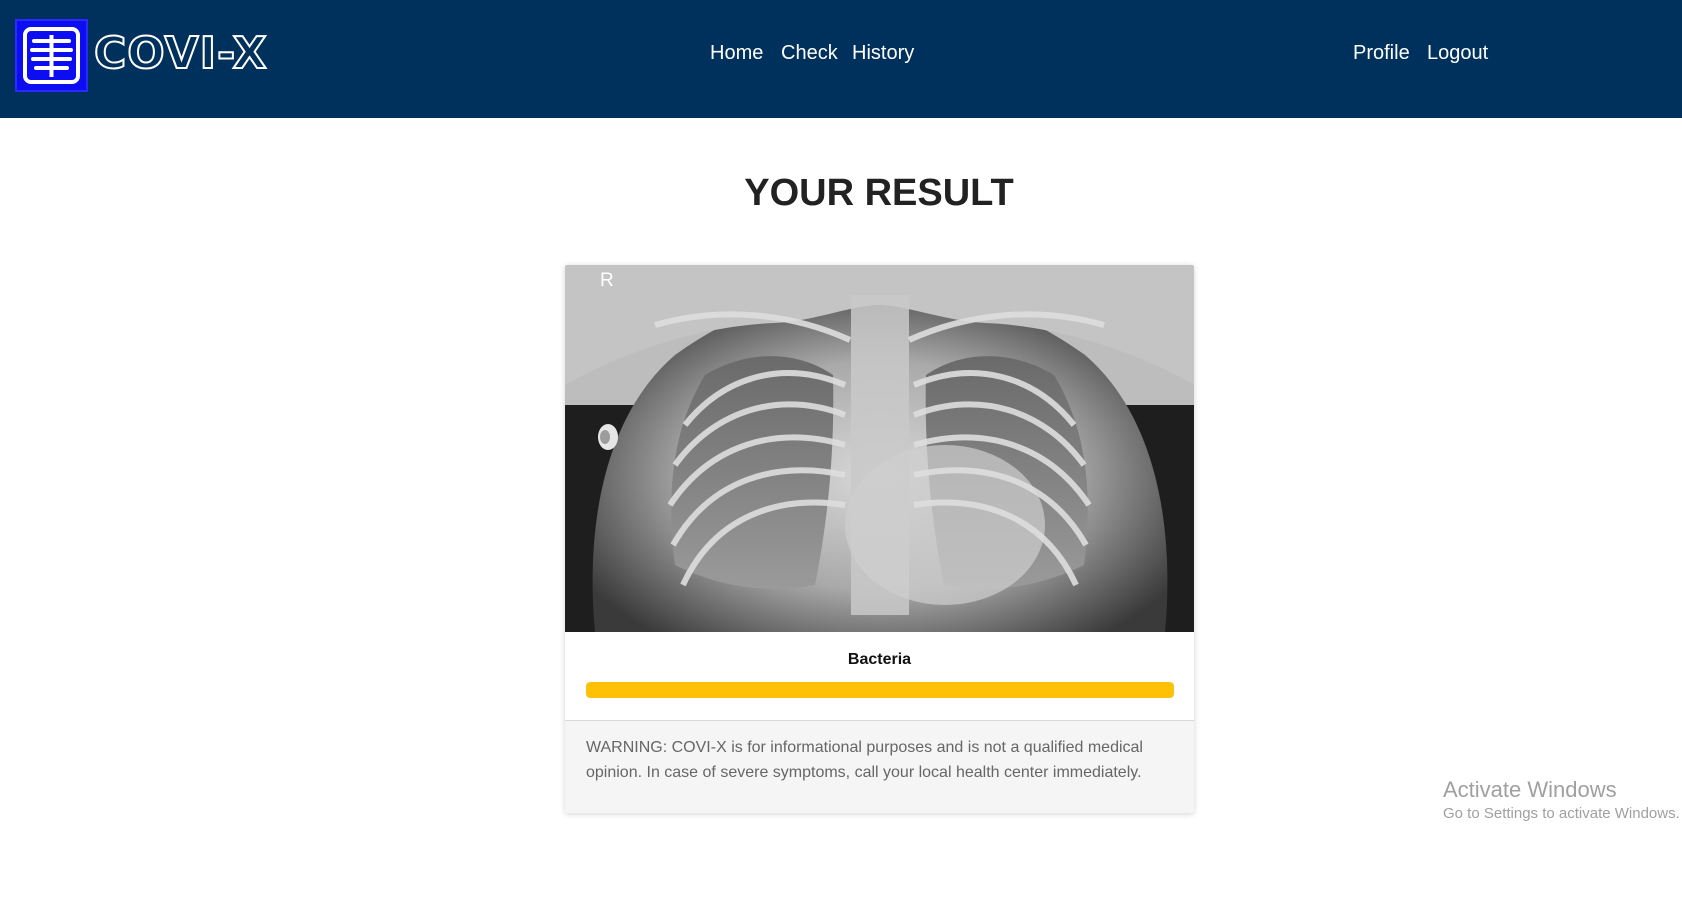 The image size is (1682, 903). Describe the element at coordinates (879, 193) in the screenshot. I see `page-title: YOUR RESULT` at that location.